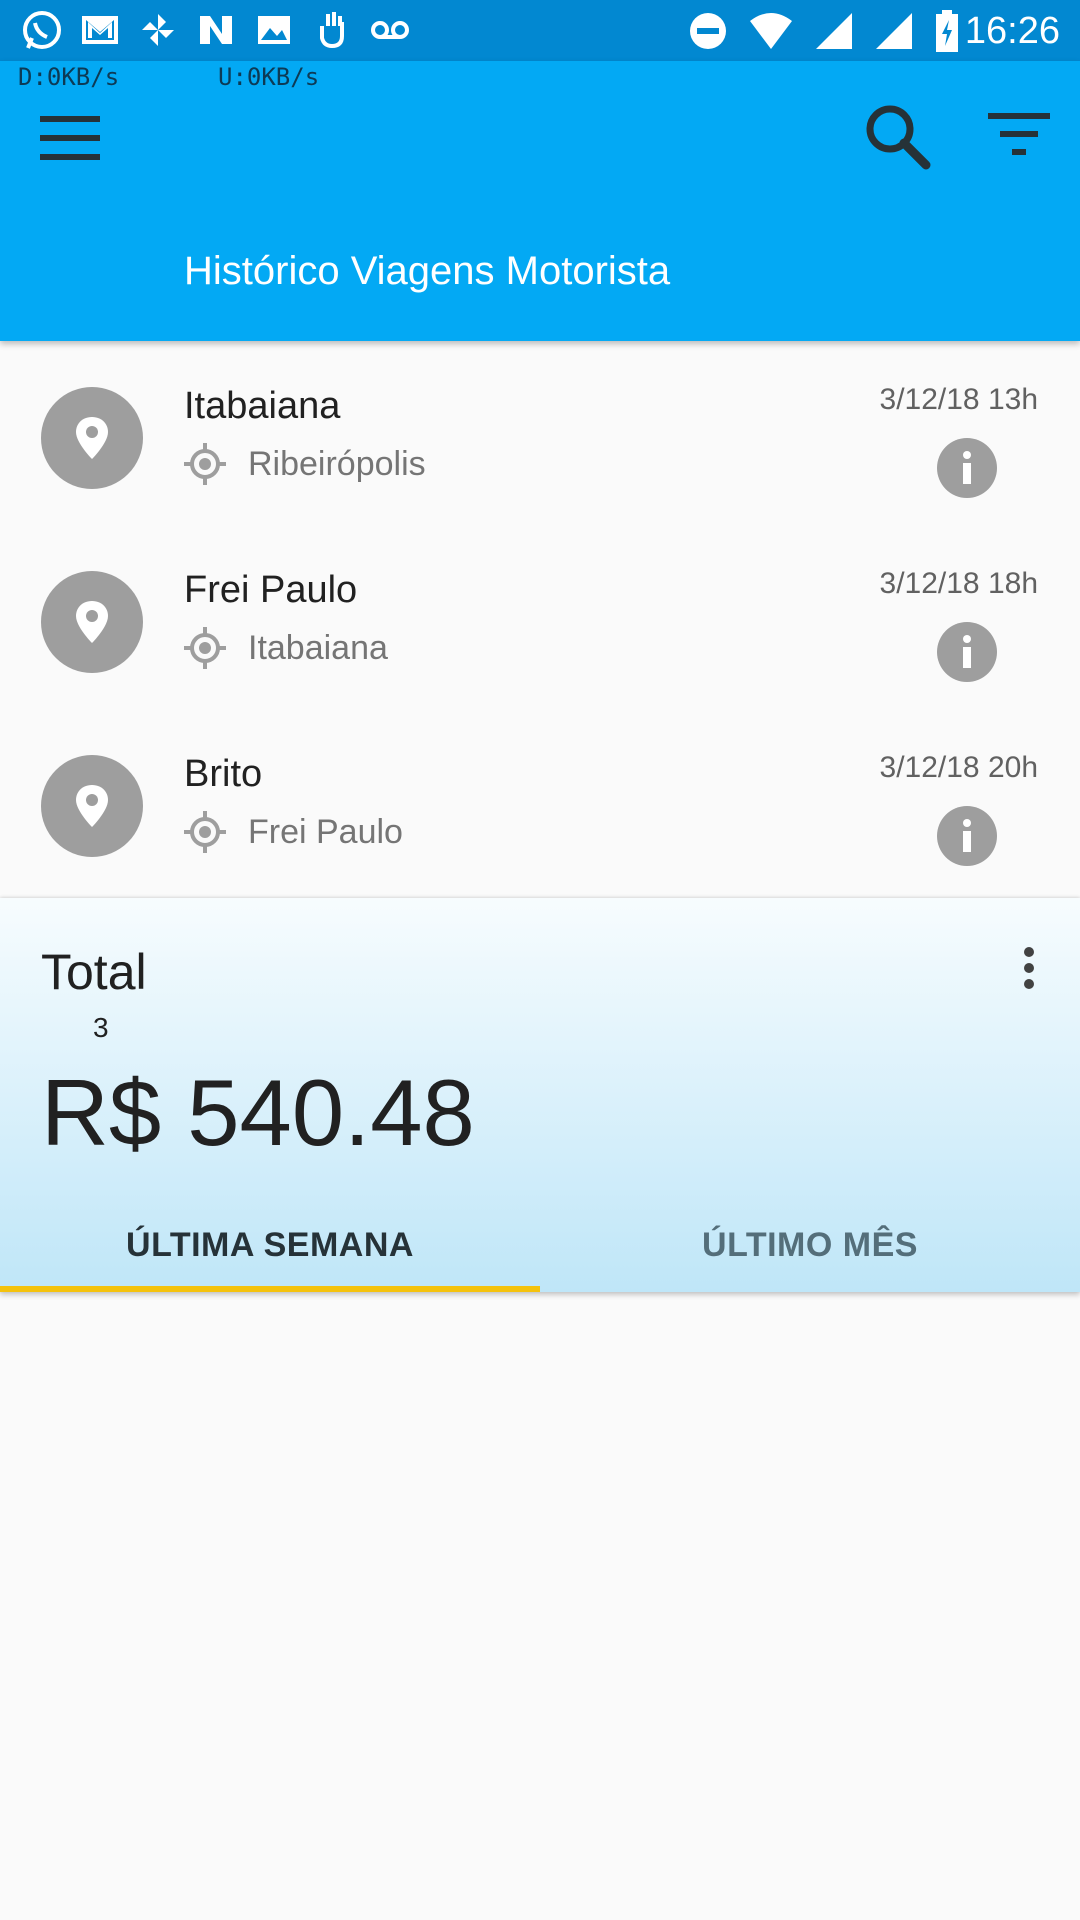 The width and height of the screenshot is (1080, 1920). I want to click on trip-destination: Brito, so click(223, 774).